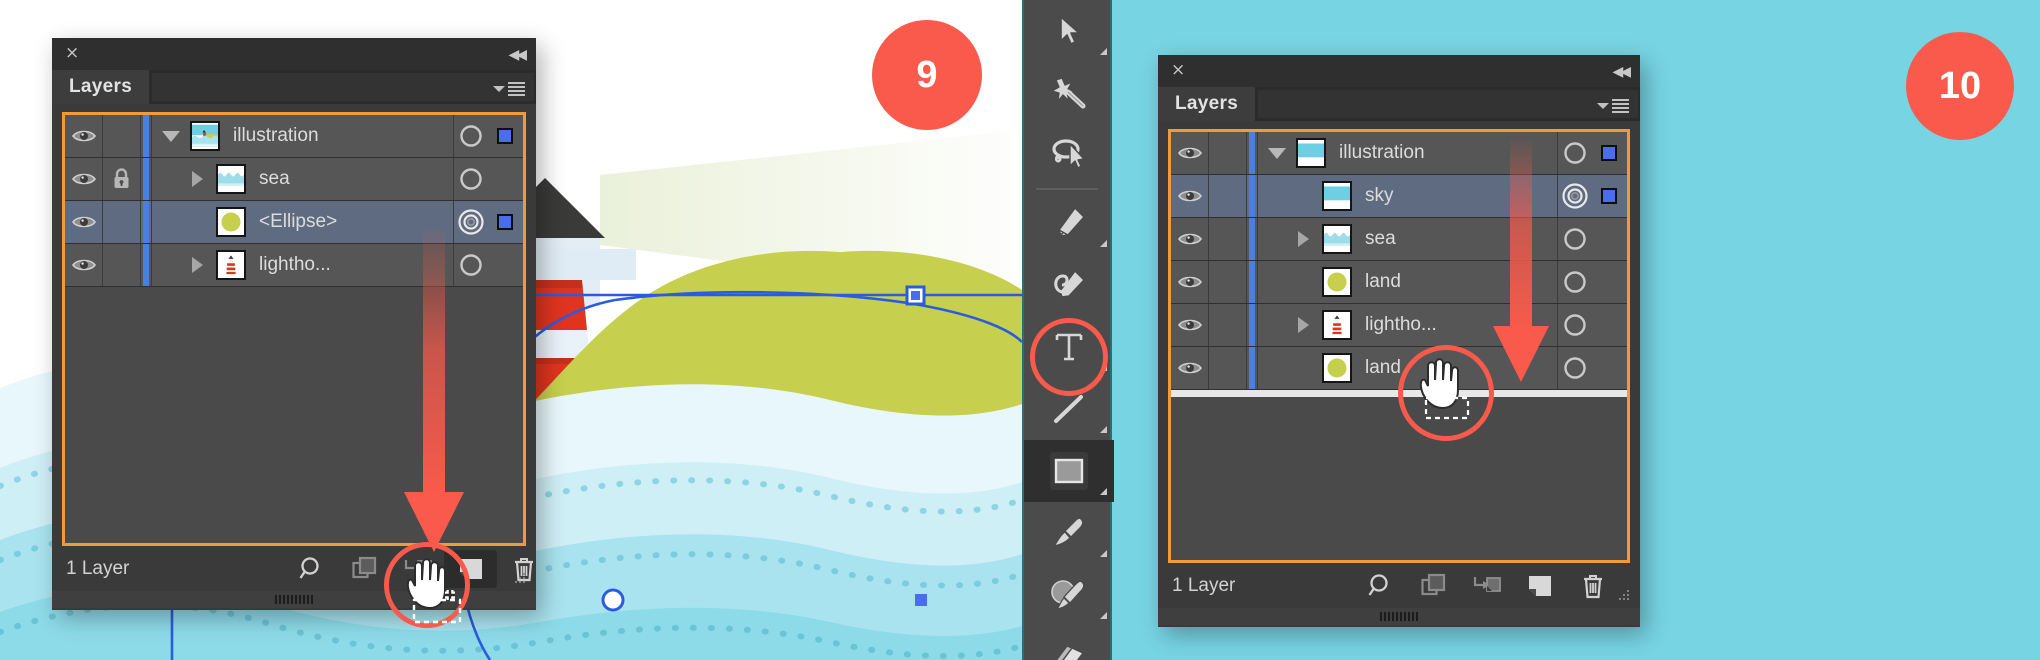 This screenshot has height=660, width=2040. I want to click on rectangle-tool, so click(1069, 471).